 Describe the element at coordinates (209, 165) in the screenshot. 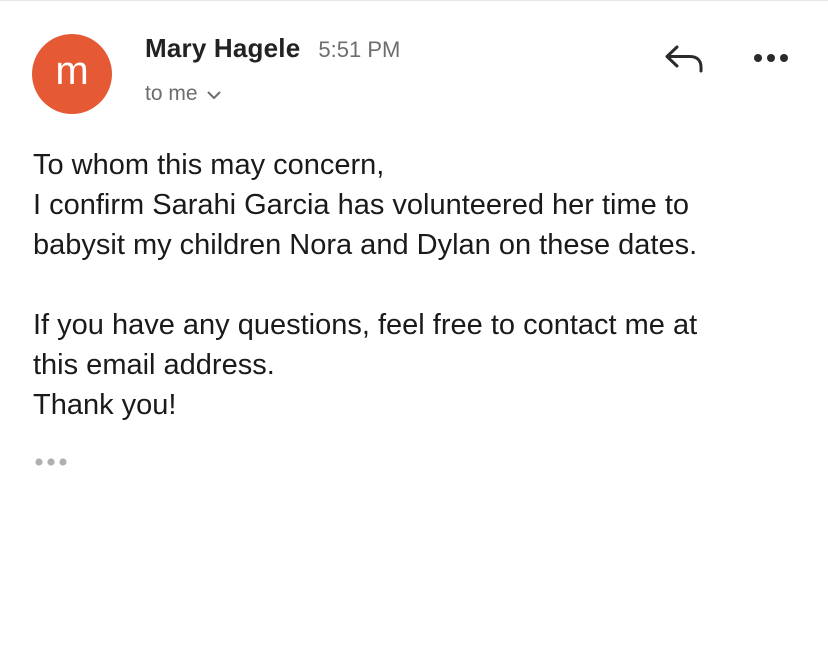

I see `message-greeting: To whom this may concern,` at that location.